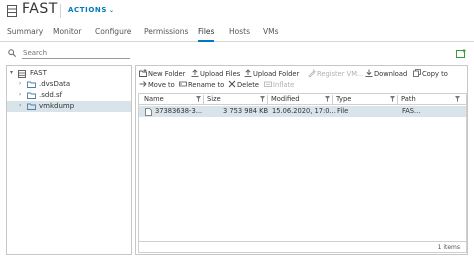 The height and width of the screenshot is (262, 474). What do you see at coordinates (113, 31) in the screenshot?
I see `tab-configure: Configure` at bounding box center [113, 31].